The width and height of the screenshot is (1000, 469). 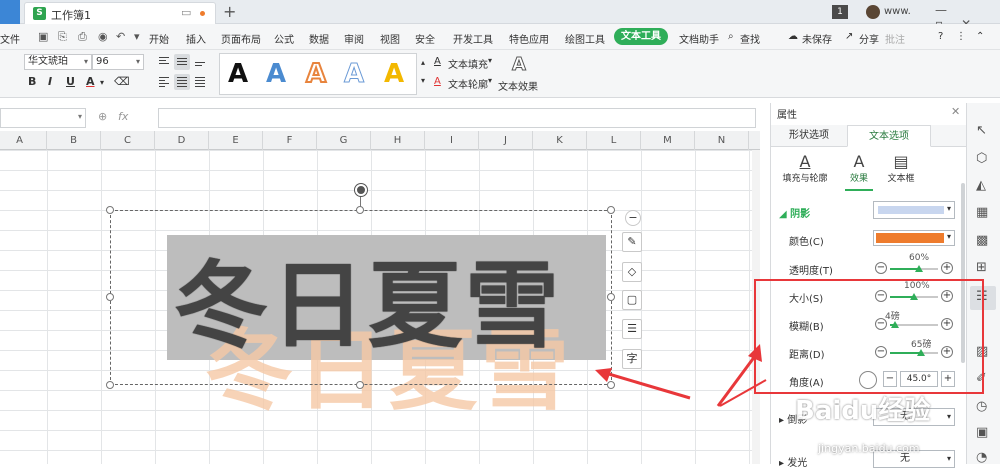 I want to click on menu-doc-assistant: 文档助手, so click(x=699, y=38).